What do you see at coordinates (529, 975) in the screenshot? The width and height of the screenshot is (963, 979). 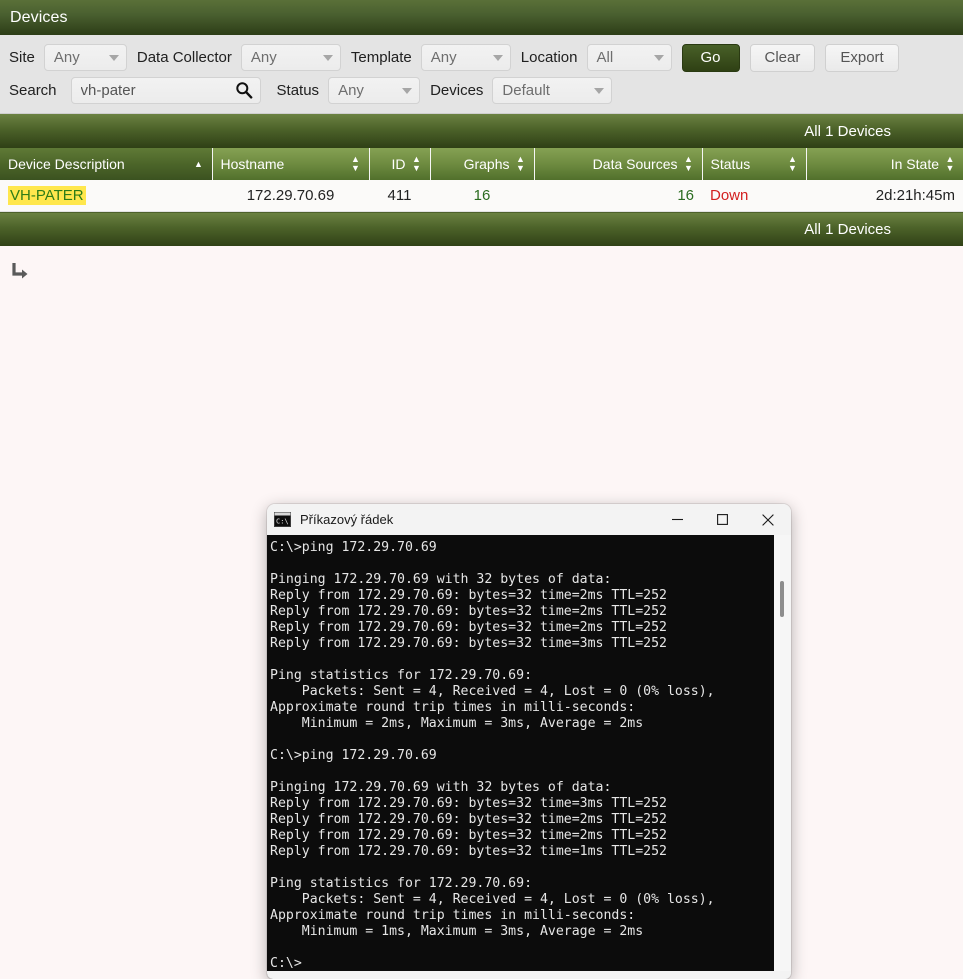 I see `window-bottom-edge` at bounding box center [529, 975].